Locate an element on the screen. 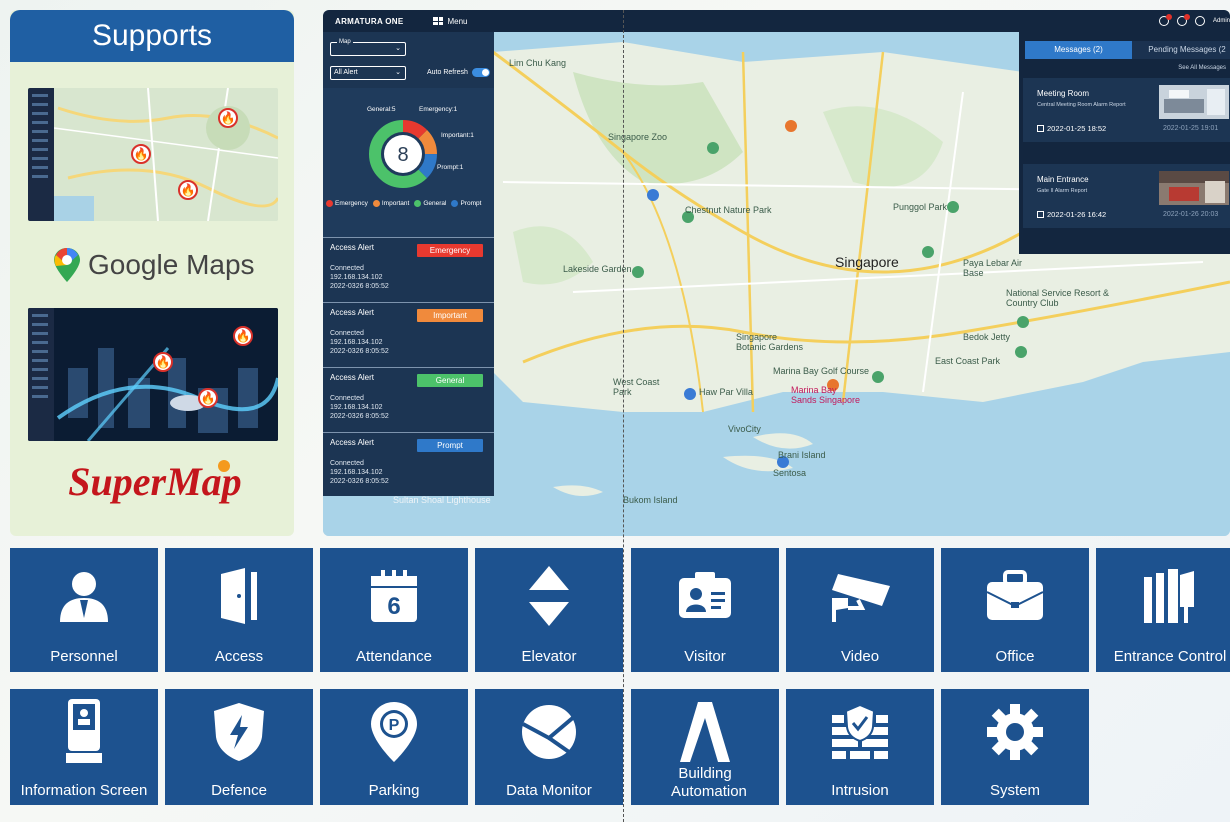 This screenshot has width=1230, height=822. module-tile-system: System is located at coordinates (1015, 747).